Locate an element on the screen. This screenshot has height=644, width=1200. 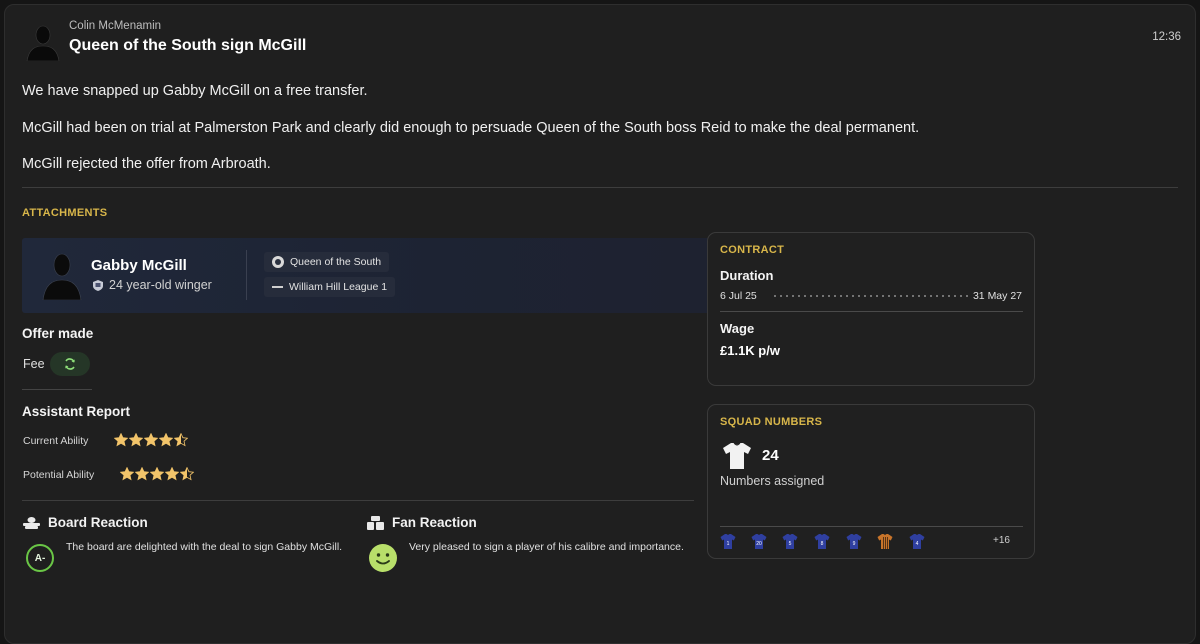
wage-value: £1.1K p/w is located at coordinates (750, 350).